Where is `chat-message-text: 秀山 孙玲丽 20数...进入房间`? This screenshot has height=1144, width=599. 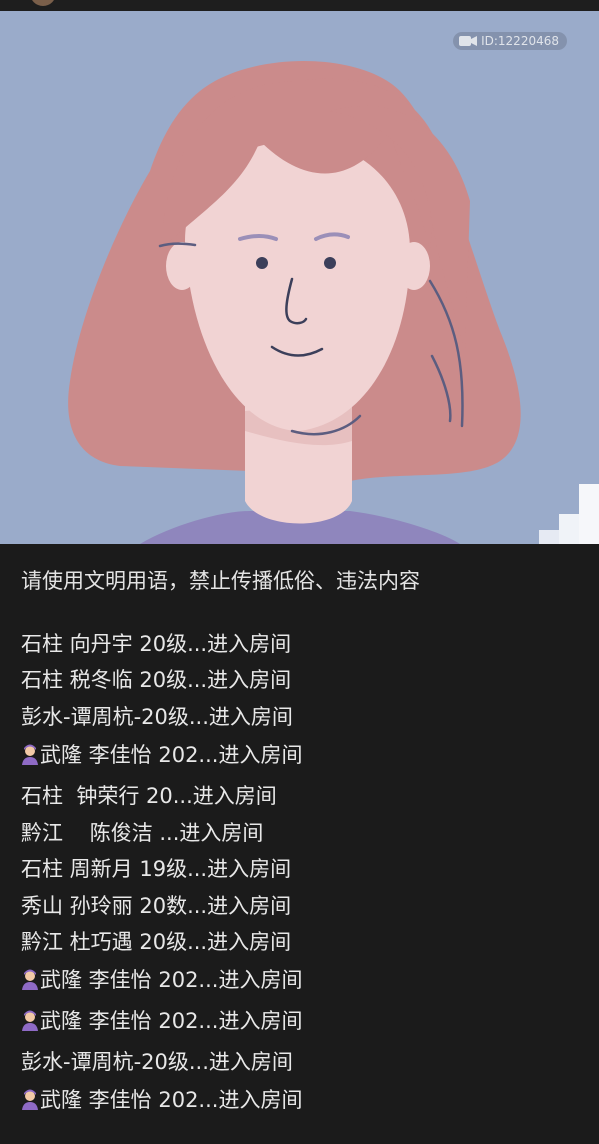
chat-message-text: 秀山 孙玲丽 20数...进入房间 is located at coordinates (156, 906).